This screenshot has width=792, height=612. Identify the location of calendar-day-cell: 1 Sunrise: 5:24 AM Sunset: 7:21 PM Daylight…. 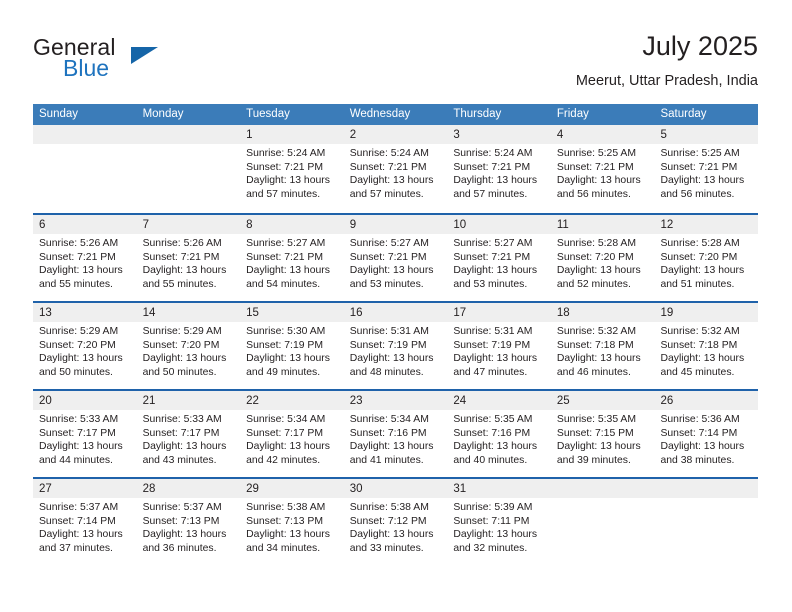
(292, 169).